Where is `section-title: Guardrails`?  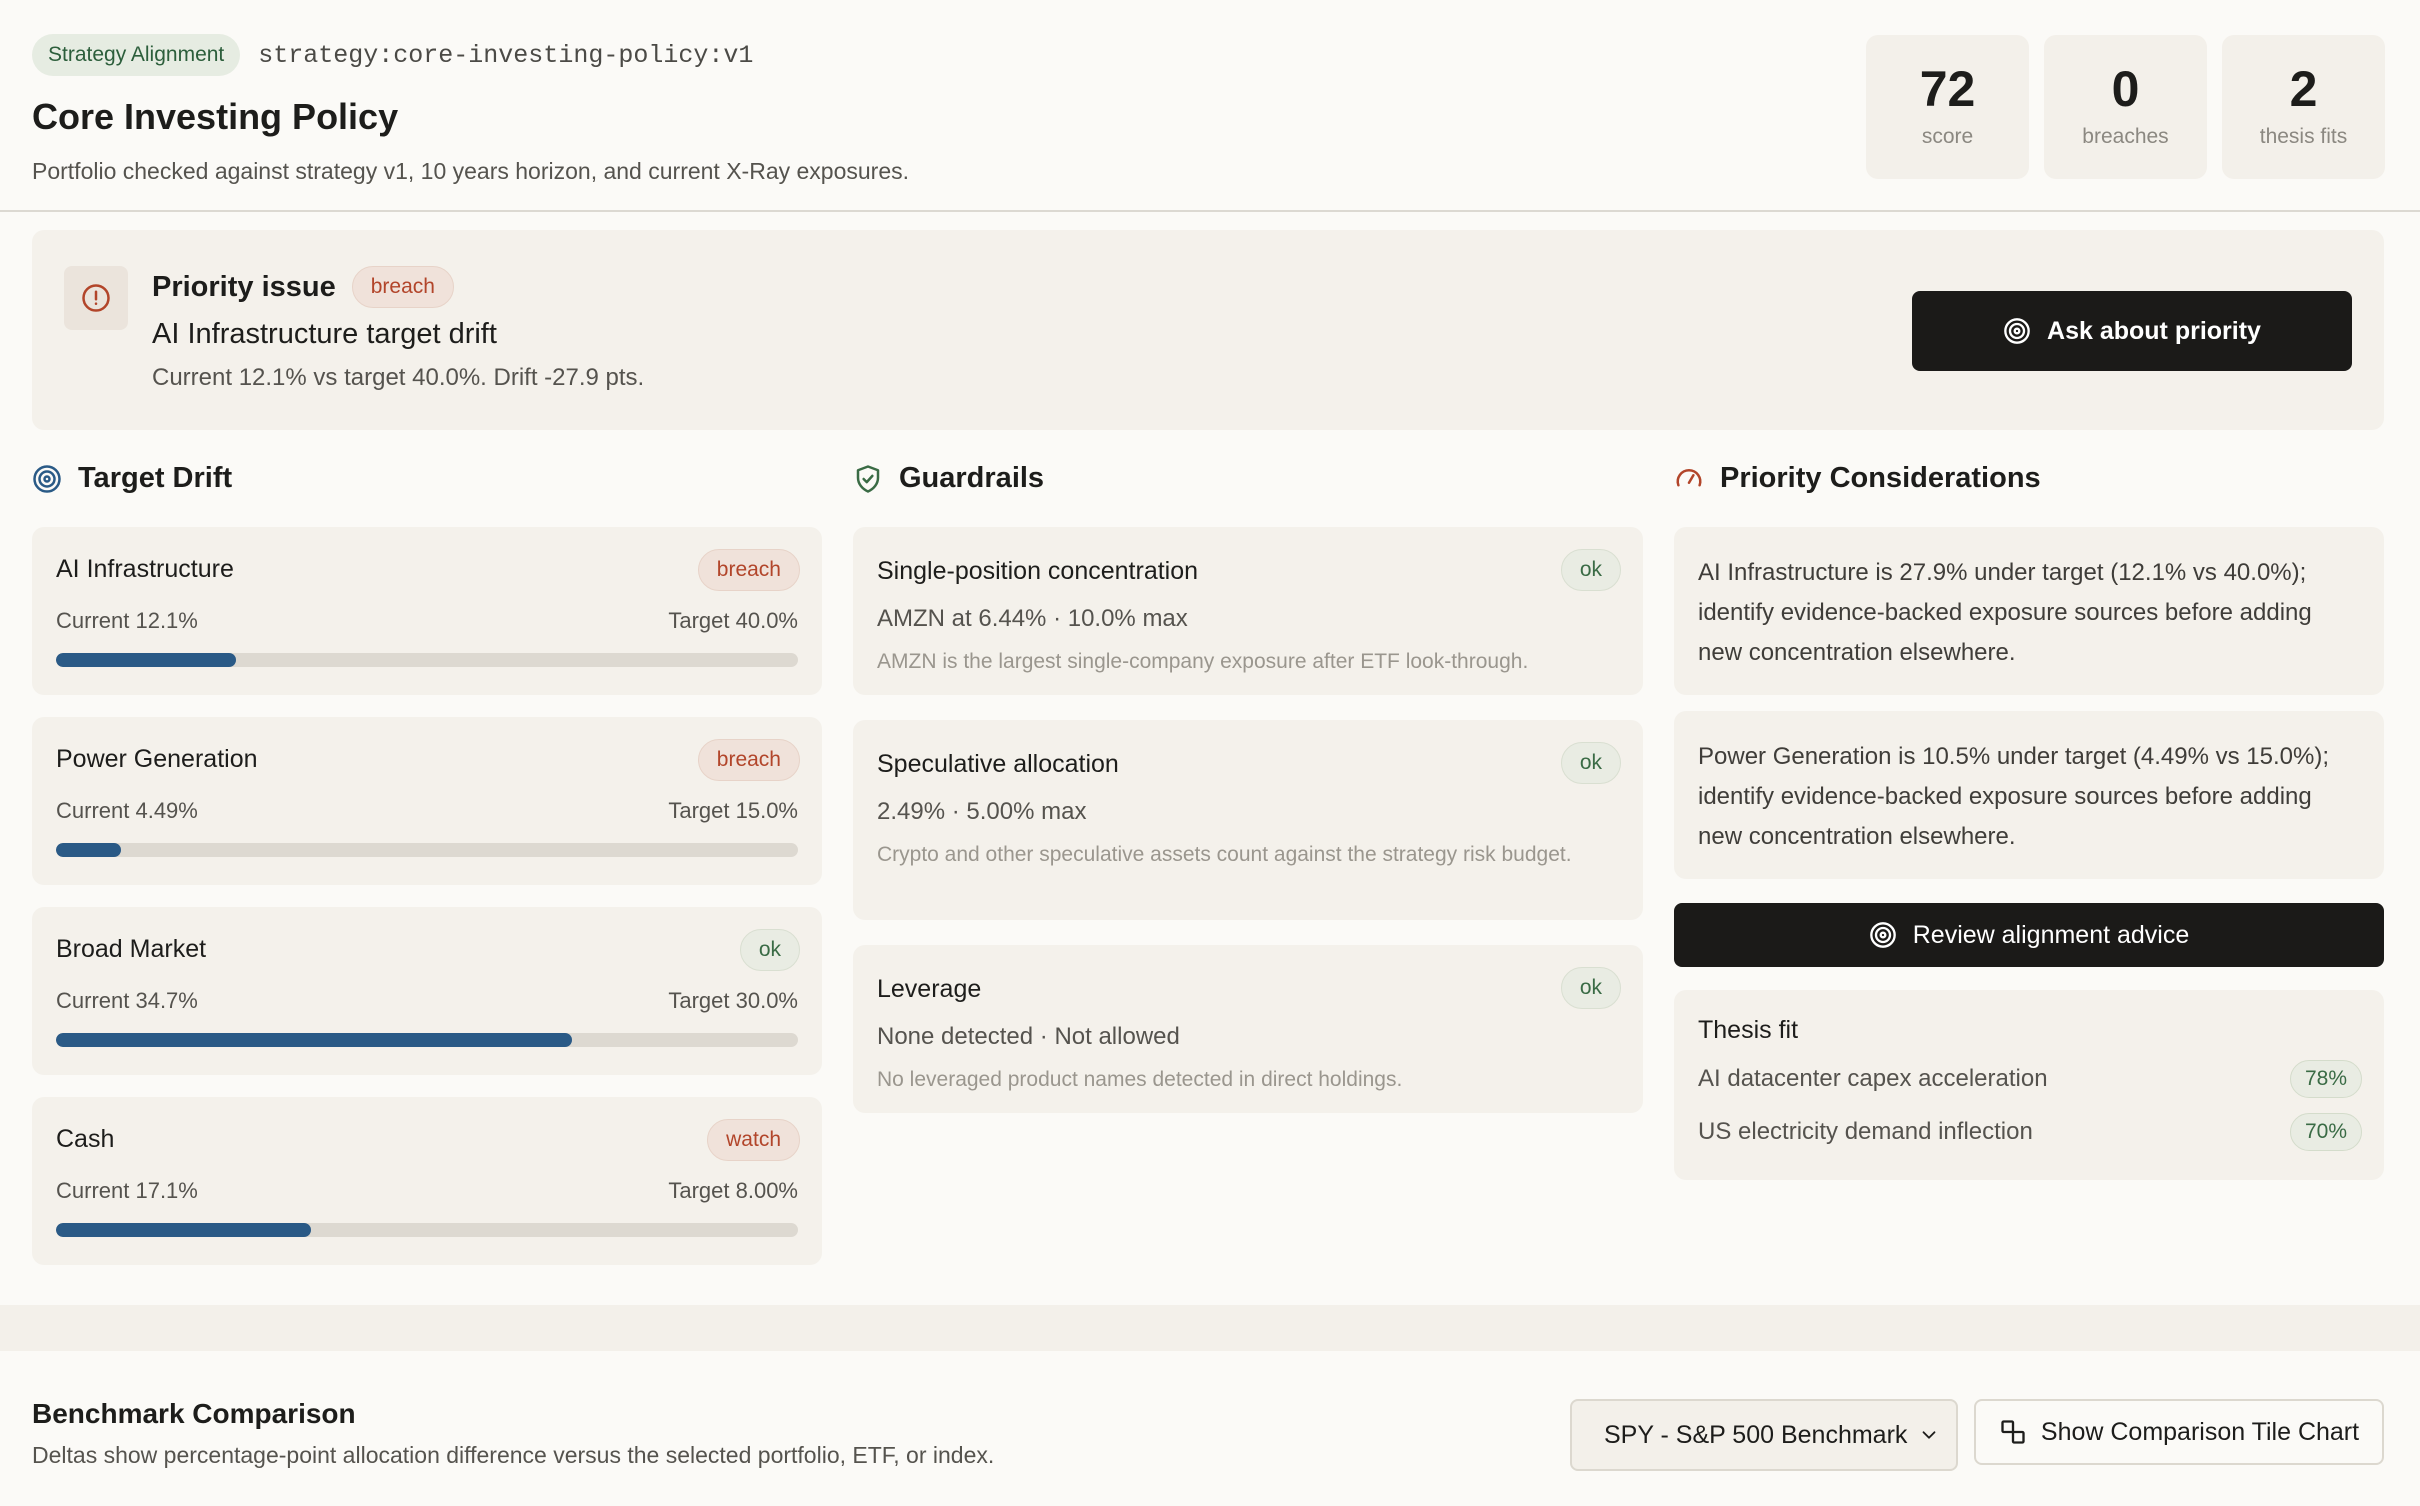
section-title: Guardrails is located at coordinates (972, 478).